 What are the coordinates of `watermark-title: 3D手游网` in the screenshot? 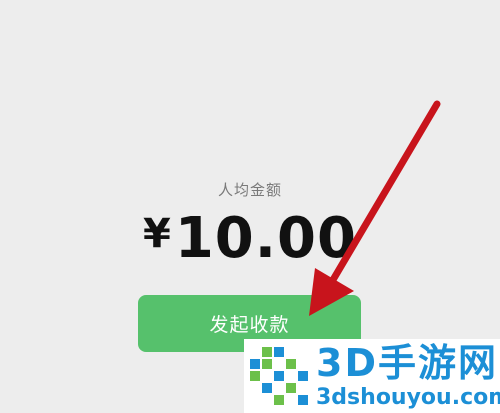 It's located at (407, 363).